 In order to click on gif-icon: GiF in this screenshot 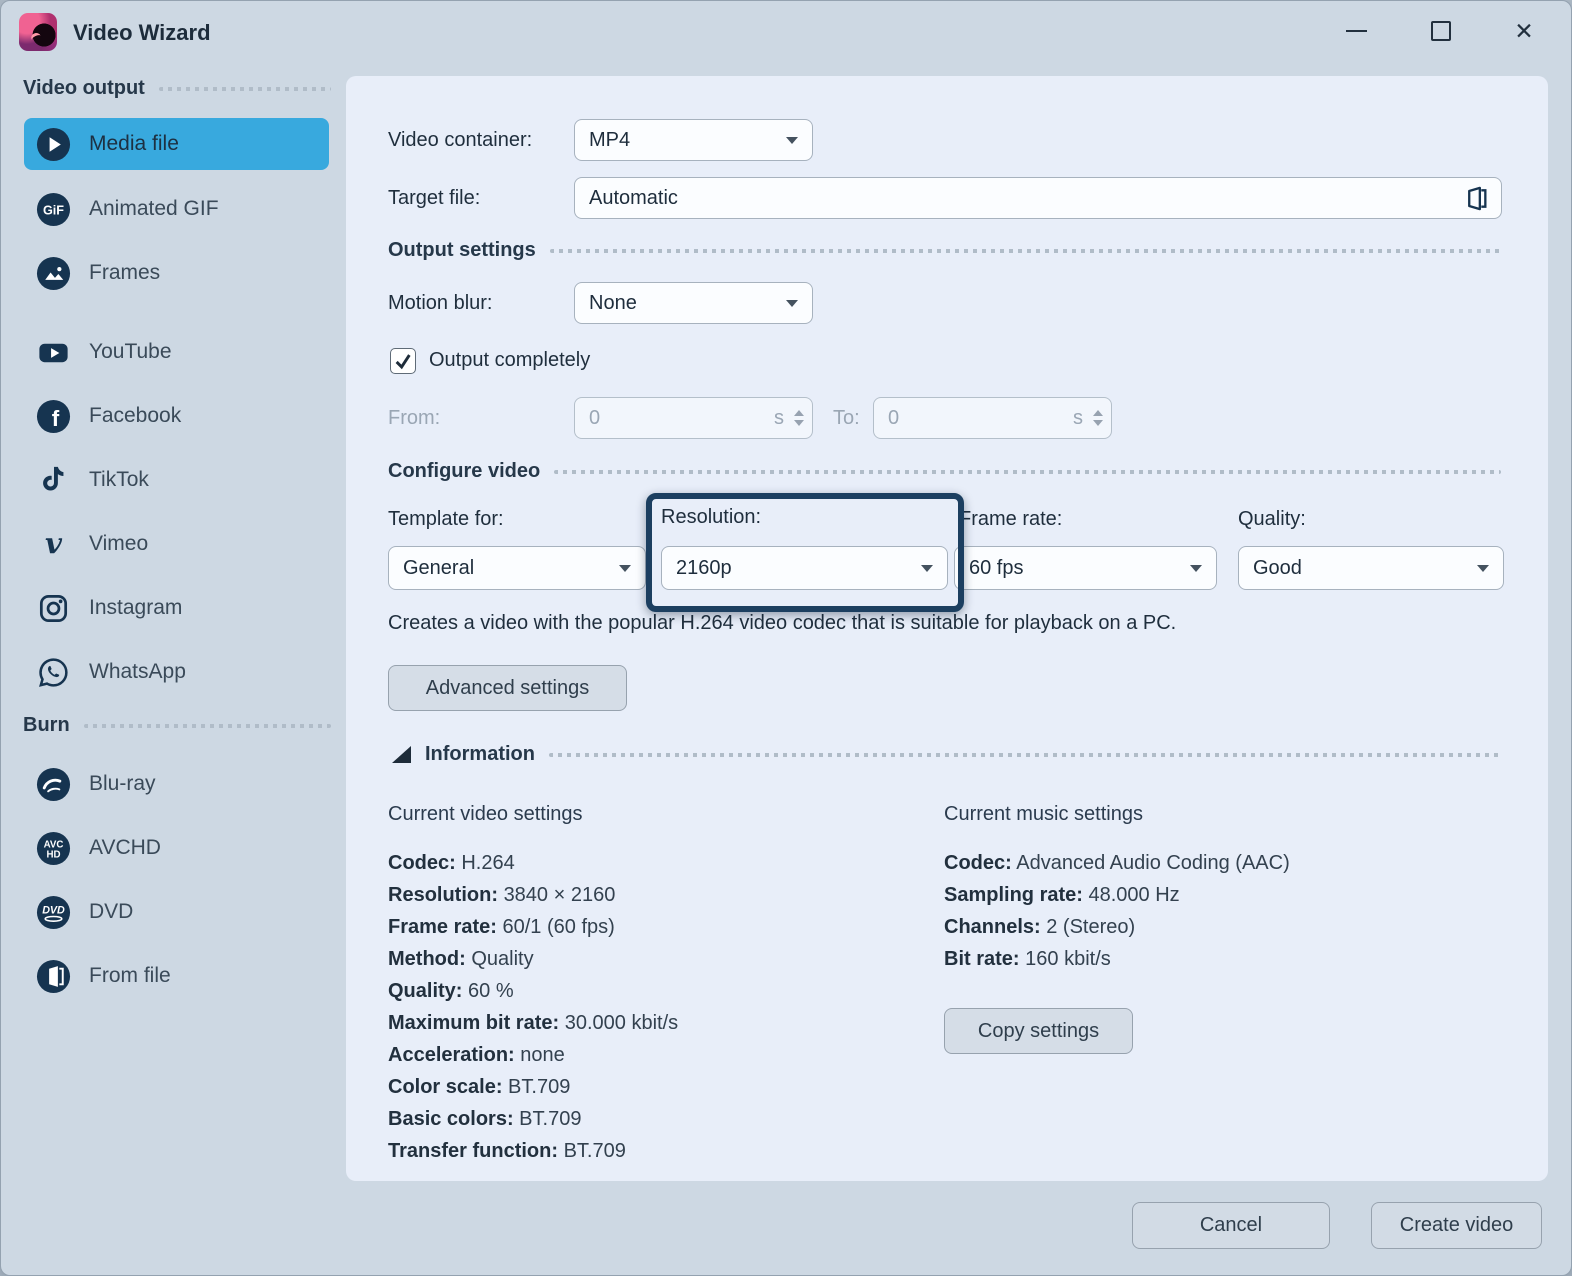, I will do `click(53, 209)`.